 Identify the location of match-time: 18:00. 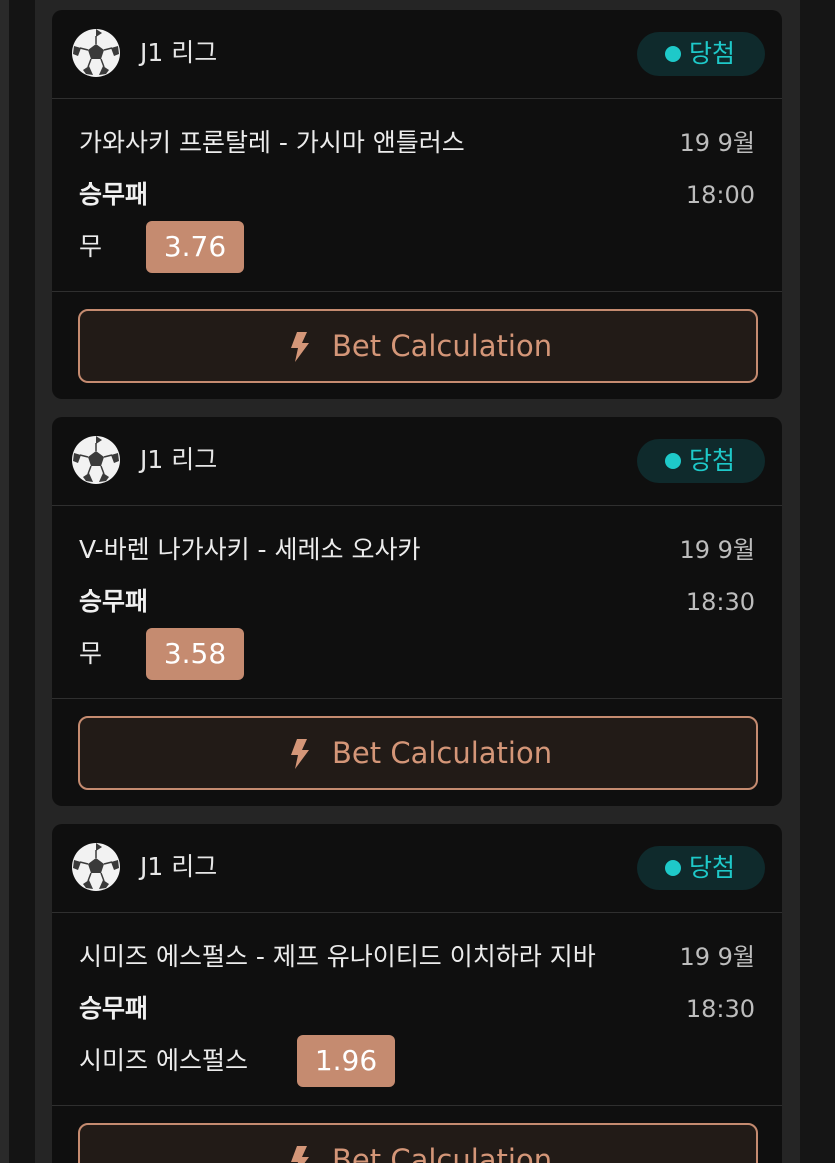
(720, 195).